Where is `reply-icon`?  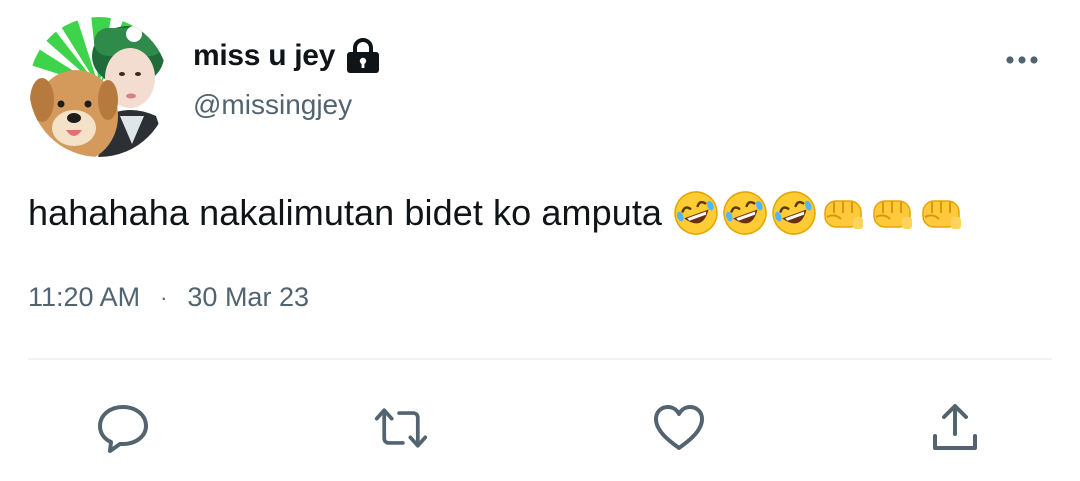 reply-icon is located at coordinates (123, 429).